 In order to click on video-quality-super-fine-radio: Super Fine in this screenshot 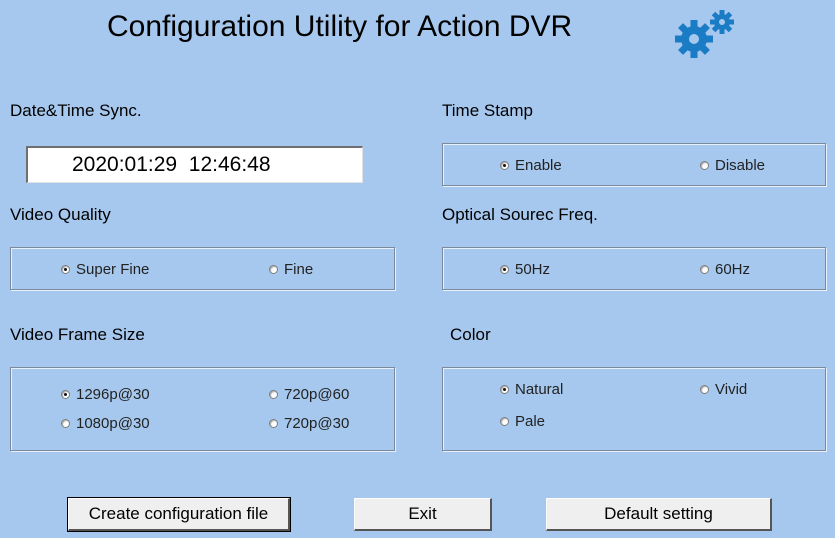, I will do `click(105, 269)`.